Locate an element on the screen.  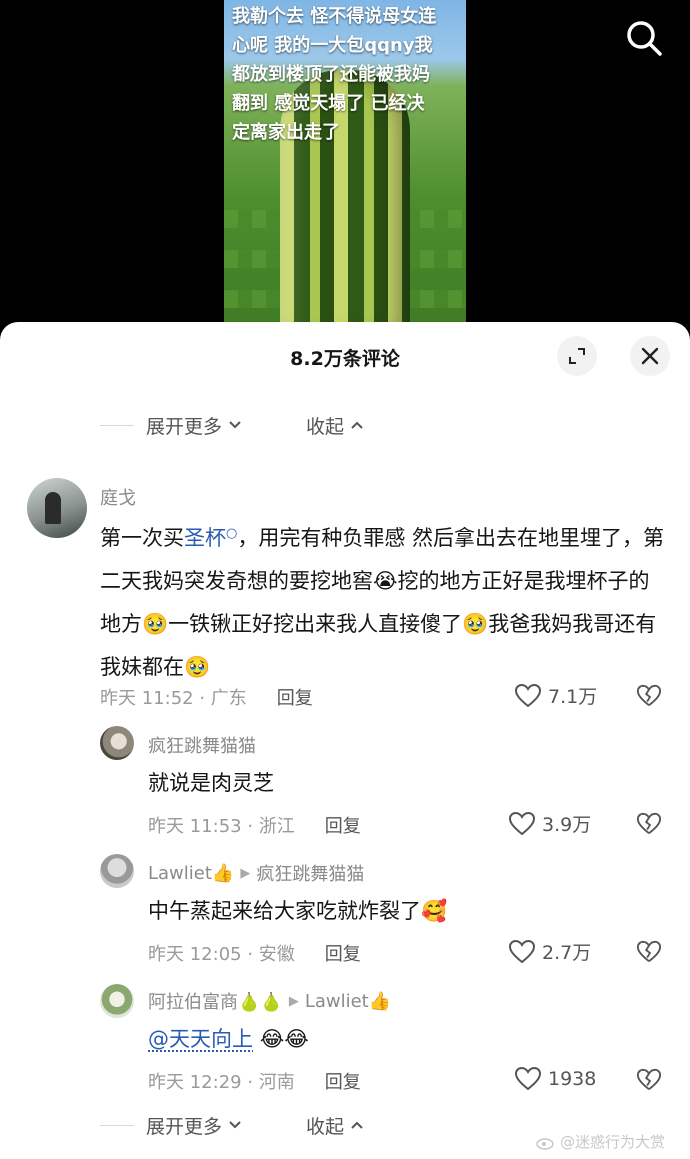
search-button is located at coordinates (644, 38).